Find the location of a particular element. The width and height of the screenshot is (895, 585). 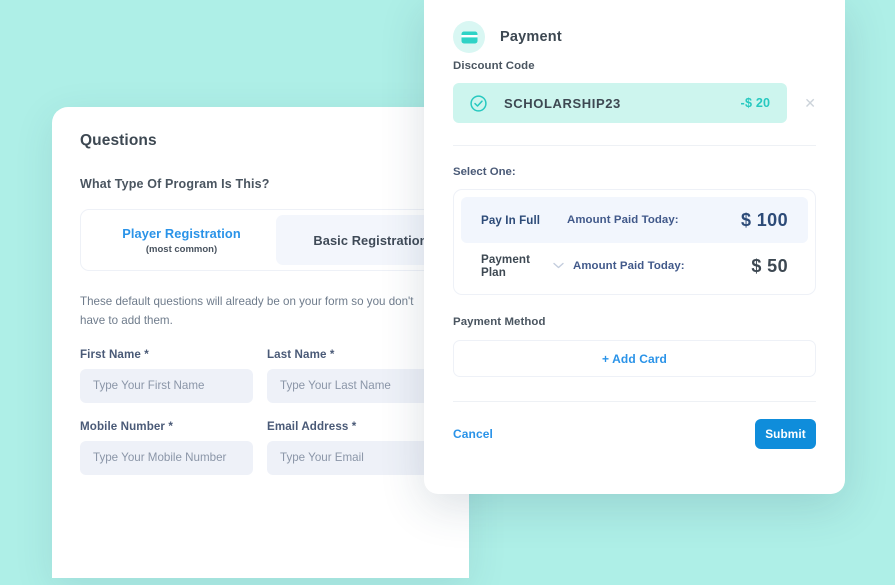

email-address-field-group: Email Address * is located at coordinates (353, 447).